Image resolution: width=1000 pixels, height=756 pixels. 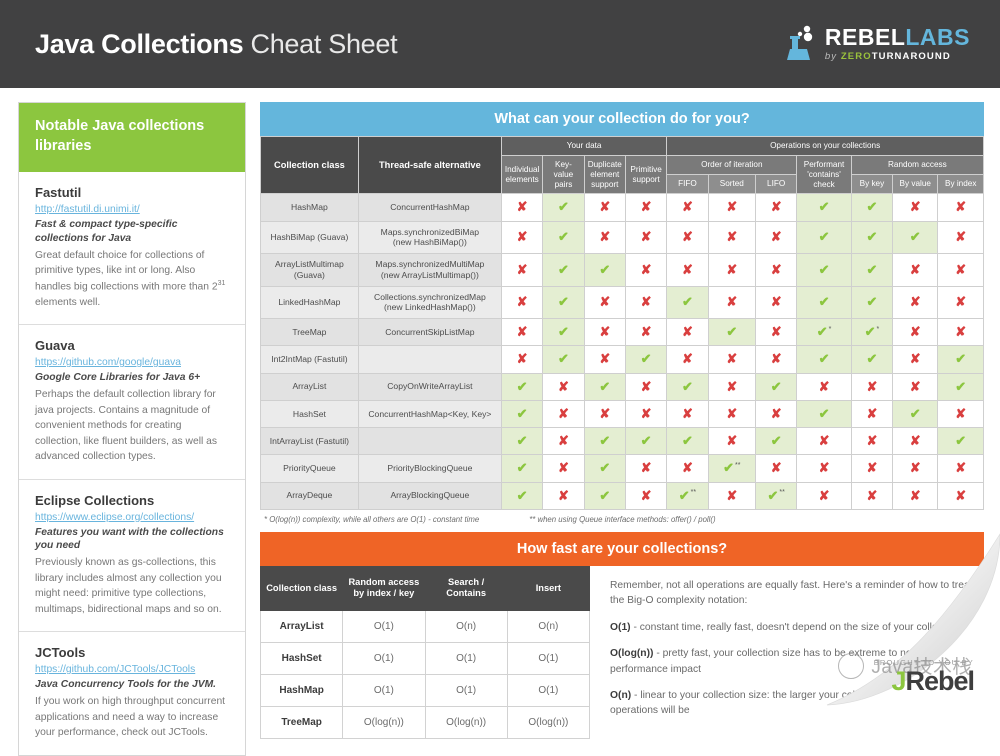 I want to click on table-row: HashSet O(1) O(1) O(1), so click(x=425, y=658).